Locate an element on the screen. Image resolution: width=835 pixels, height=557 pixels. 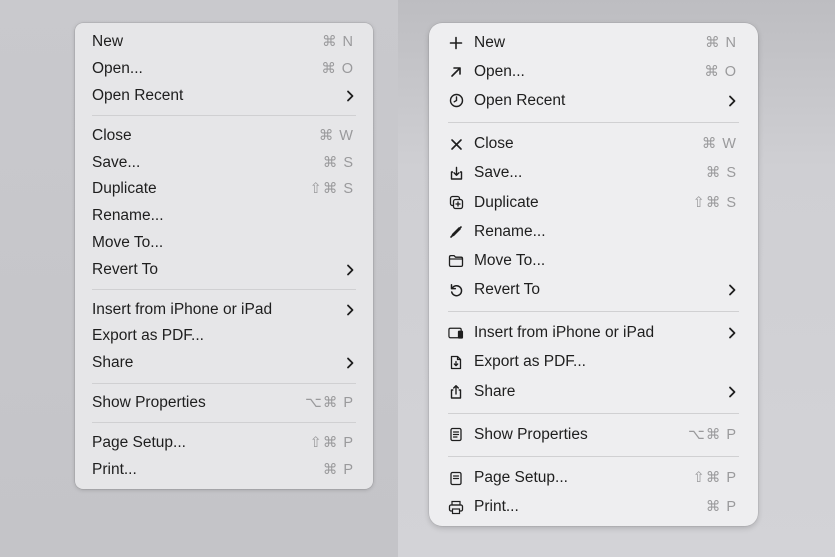
menu-item-label: New is located at coordinates (490, 42).